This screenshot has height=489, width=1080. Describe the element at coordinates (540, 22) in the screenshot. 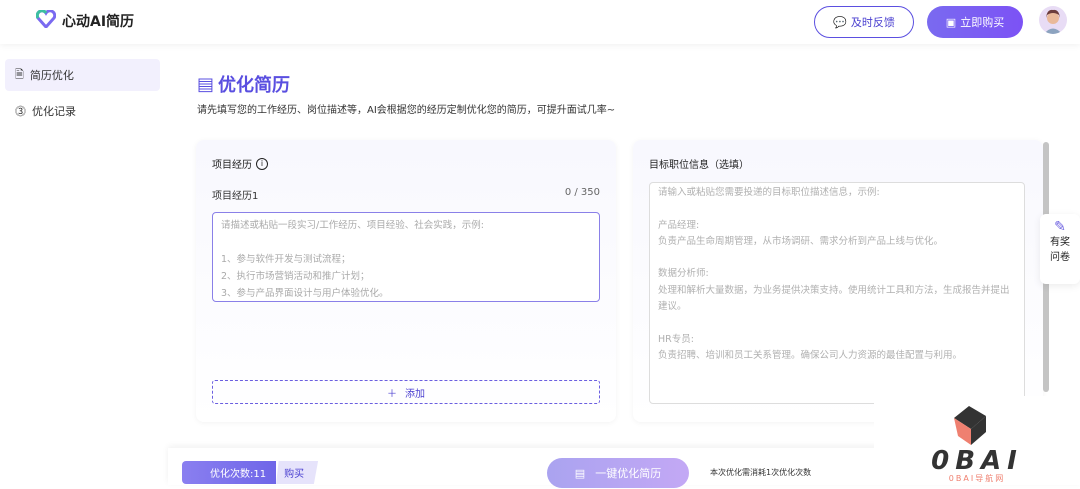

I see `top-header: 心动AI简历 💬 及时反馈 ▣ 立即购买` at that location.